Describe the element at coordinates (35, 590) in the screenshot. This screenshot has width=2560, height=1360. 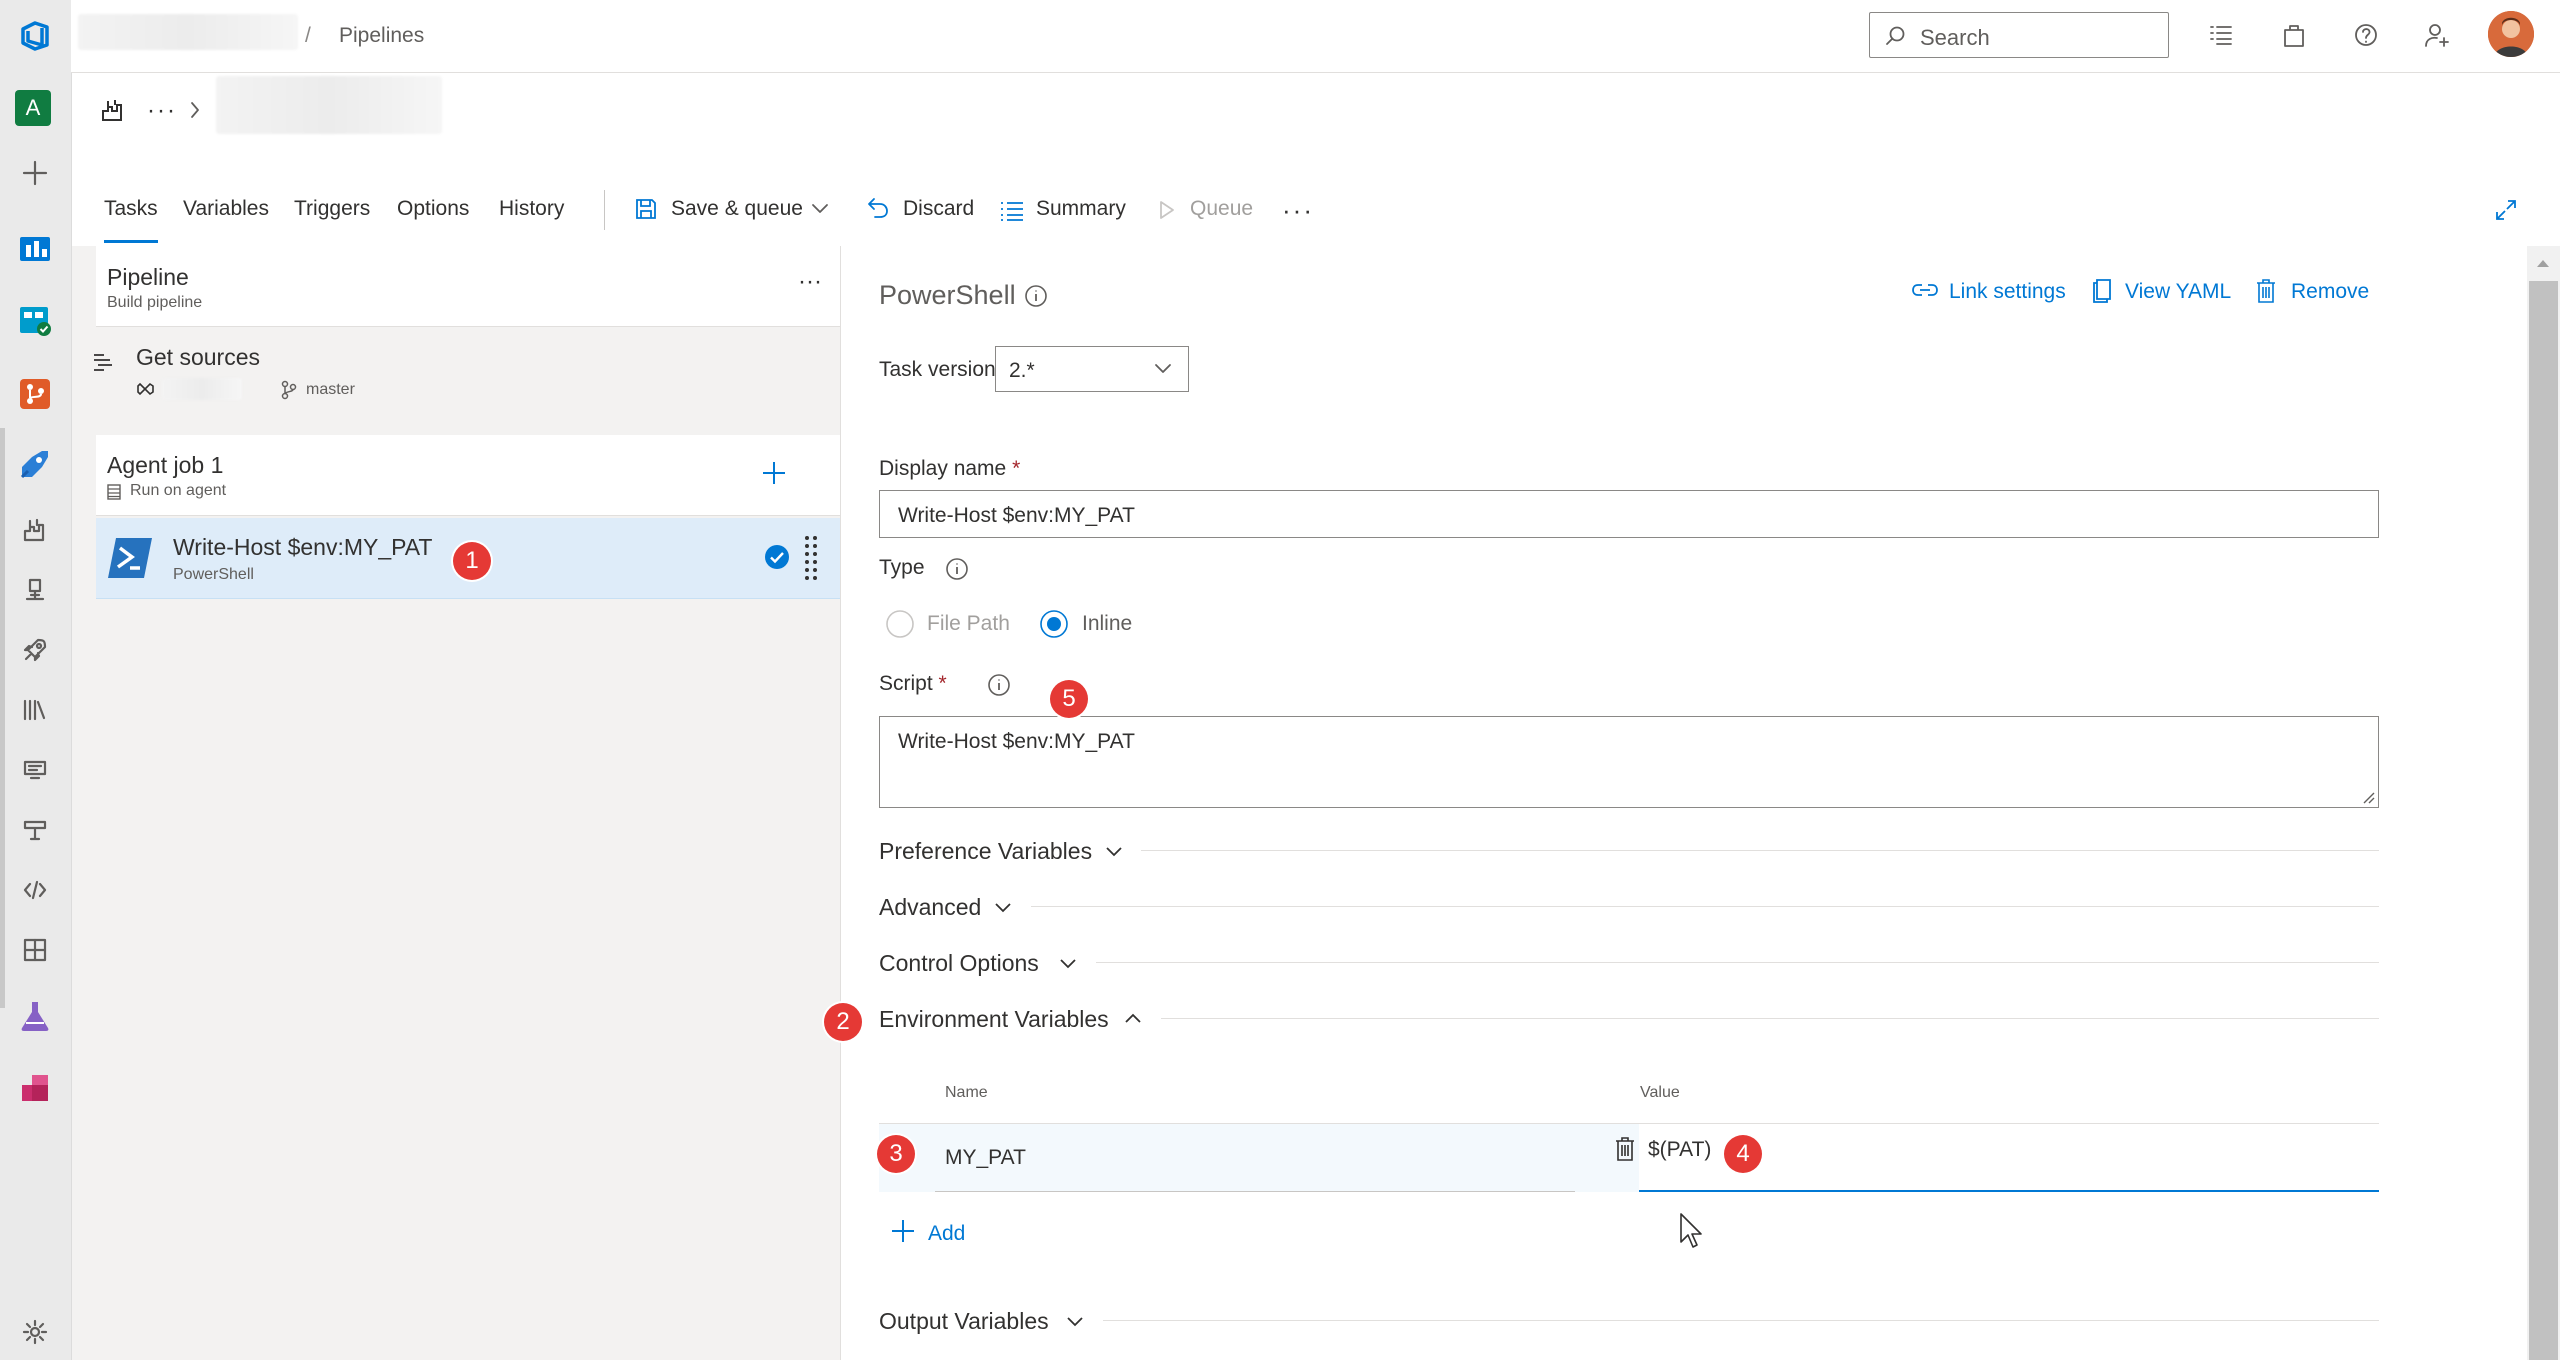
I see `releases-icon` at that location.